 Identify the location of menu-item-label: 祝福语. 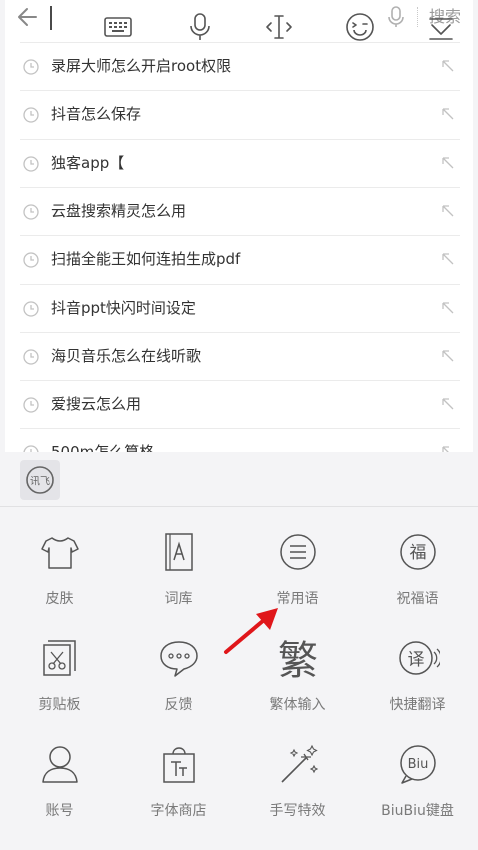
(417, 599).